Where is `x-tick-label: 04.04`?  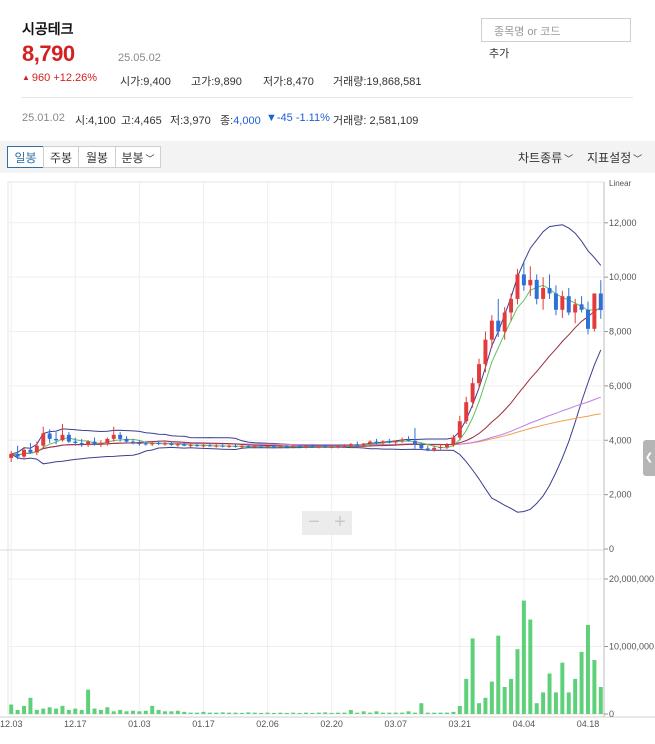
x-tick-label: 04.04 is located at coordinates (524, 724).